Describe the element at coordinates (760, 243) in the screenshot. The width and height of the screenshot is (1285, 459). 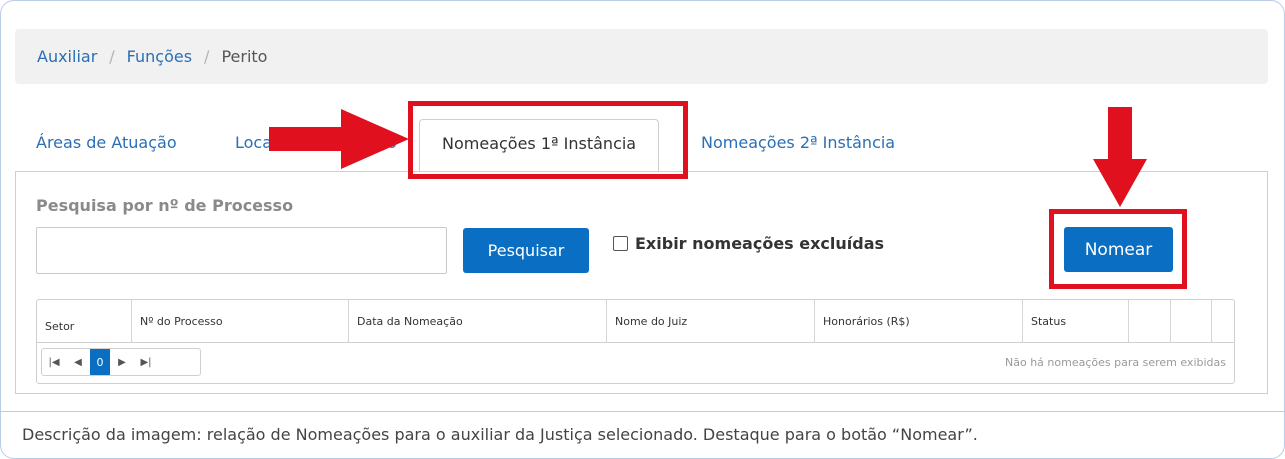
I see `show-deleted-label: Exibir nomeações excluídas` at that location.